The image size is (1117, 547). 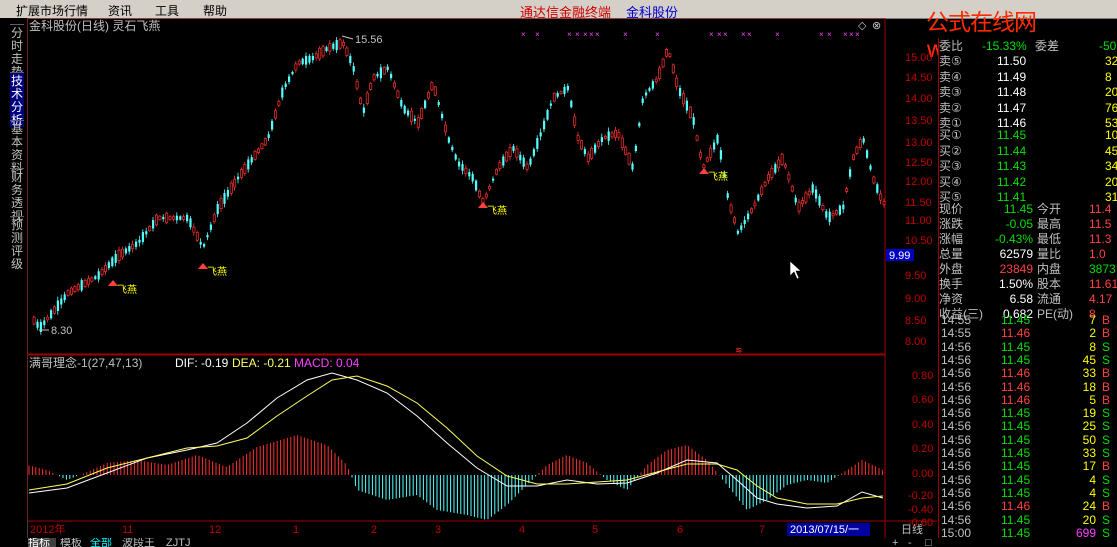 I want to click on fullscreen-button: □, so click(x=930, y=542).